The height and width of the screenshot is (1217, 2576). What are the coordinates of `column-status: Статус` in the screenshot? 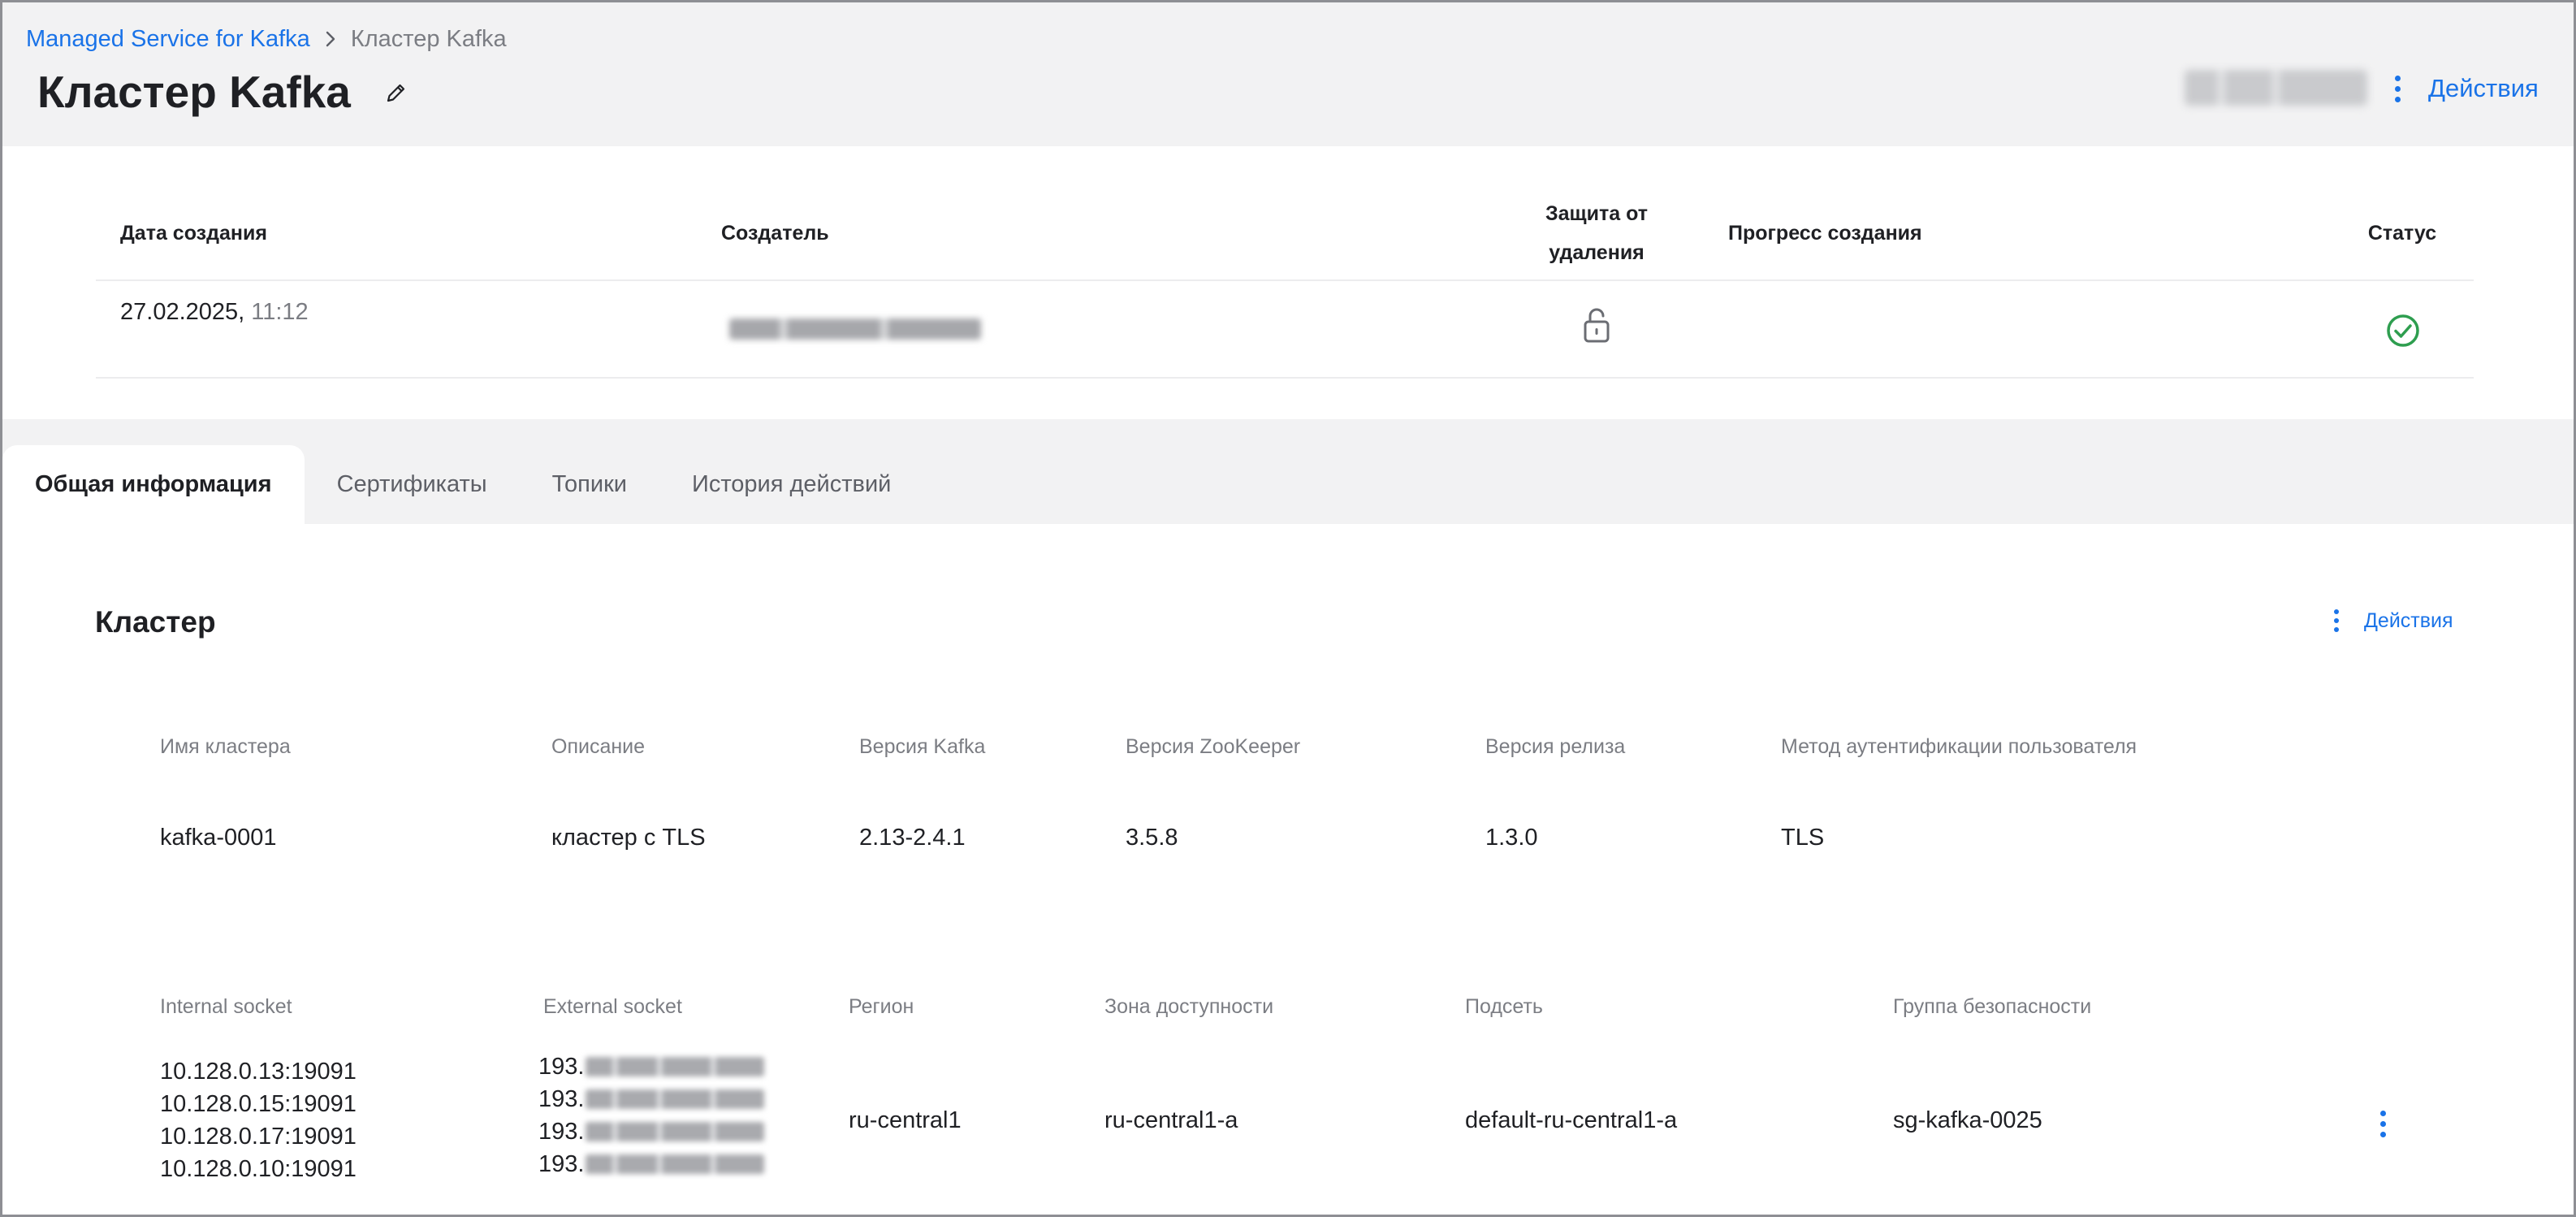 It's located at (2402, 233).